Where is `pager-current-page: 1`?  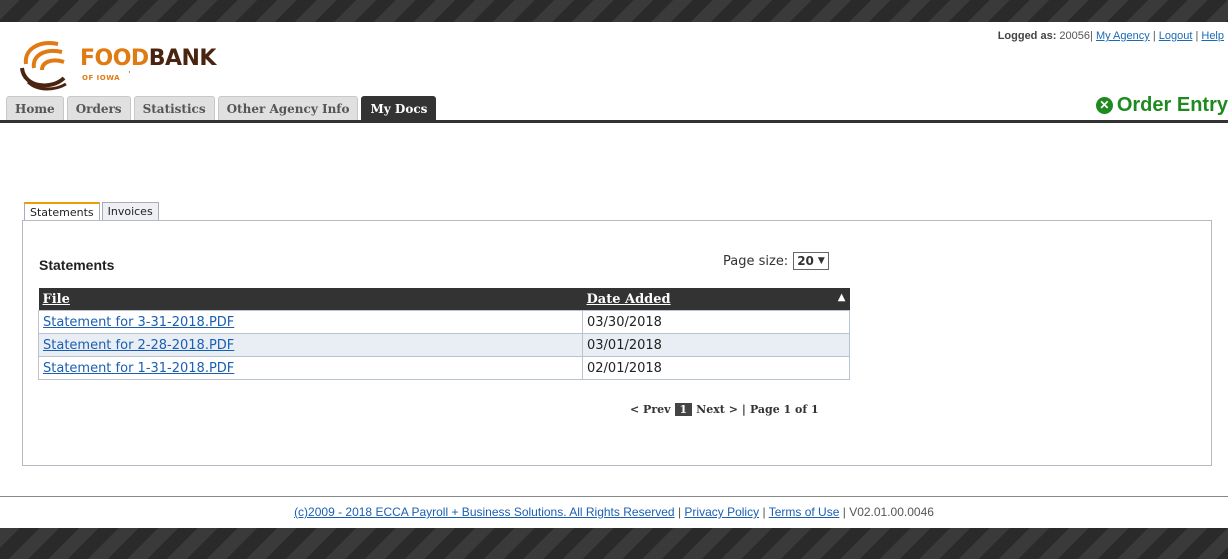 pager-current-page: 1 is located at coordinates (683, 409).